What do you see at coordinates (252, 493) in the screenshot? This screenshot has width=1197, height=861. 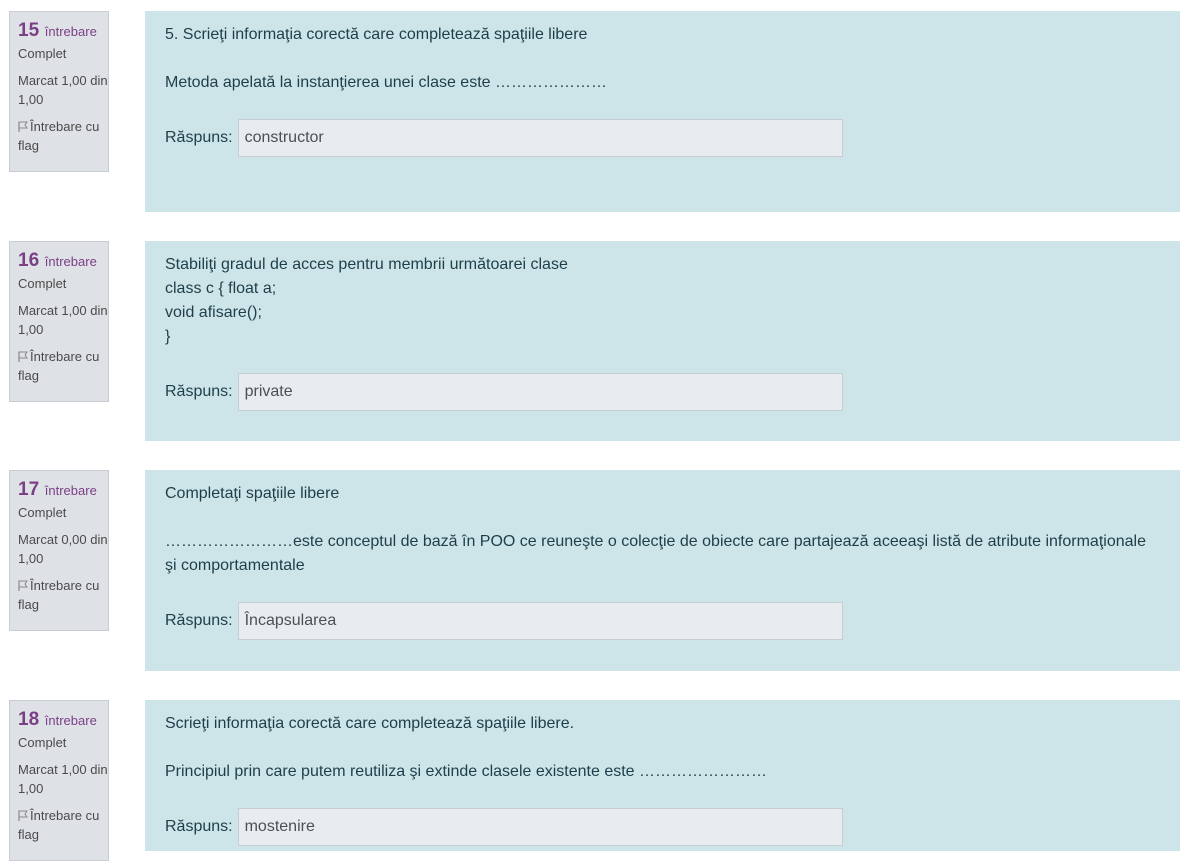 I see `question-text-line: Completaţi spaţiile libere` at bounding box center [252, 493].